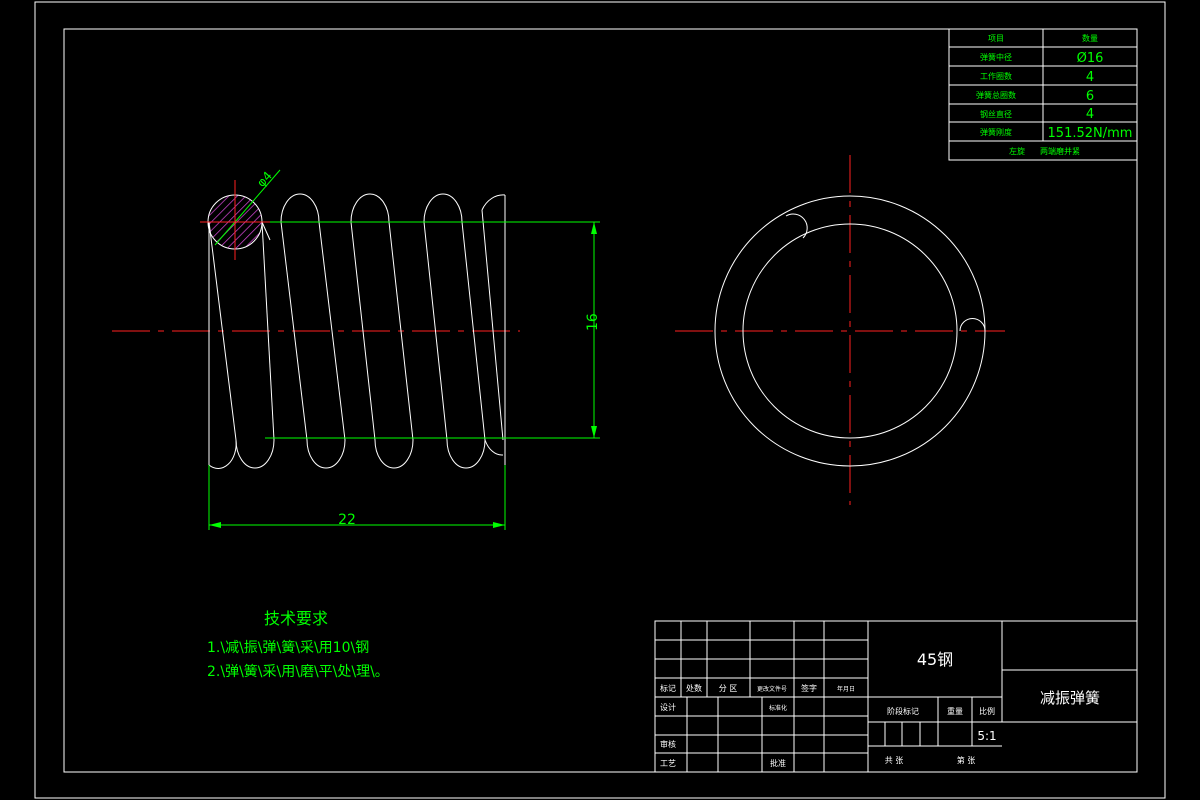  What do you see at coordinates (996, 132) in the screenshot?
I see `param-label-5: 弹簧刚度` at bounding box center [996, 132].